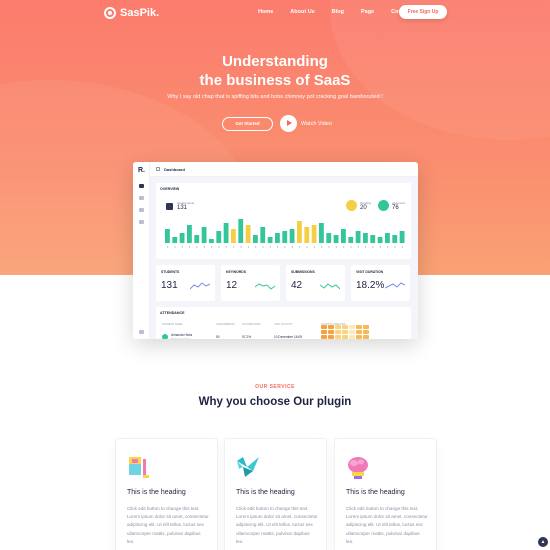  I want to click on visit-duration-card: VISIT DURATION 18.2%, so click(380, 283).